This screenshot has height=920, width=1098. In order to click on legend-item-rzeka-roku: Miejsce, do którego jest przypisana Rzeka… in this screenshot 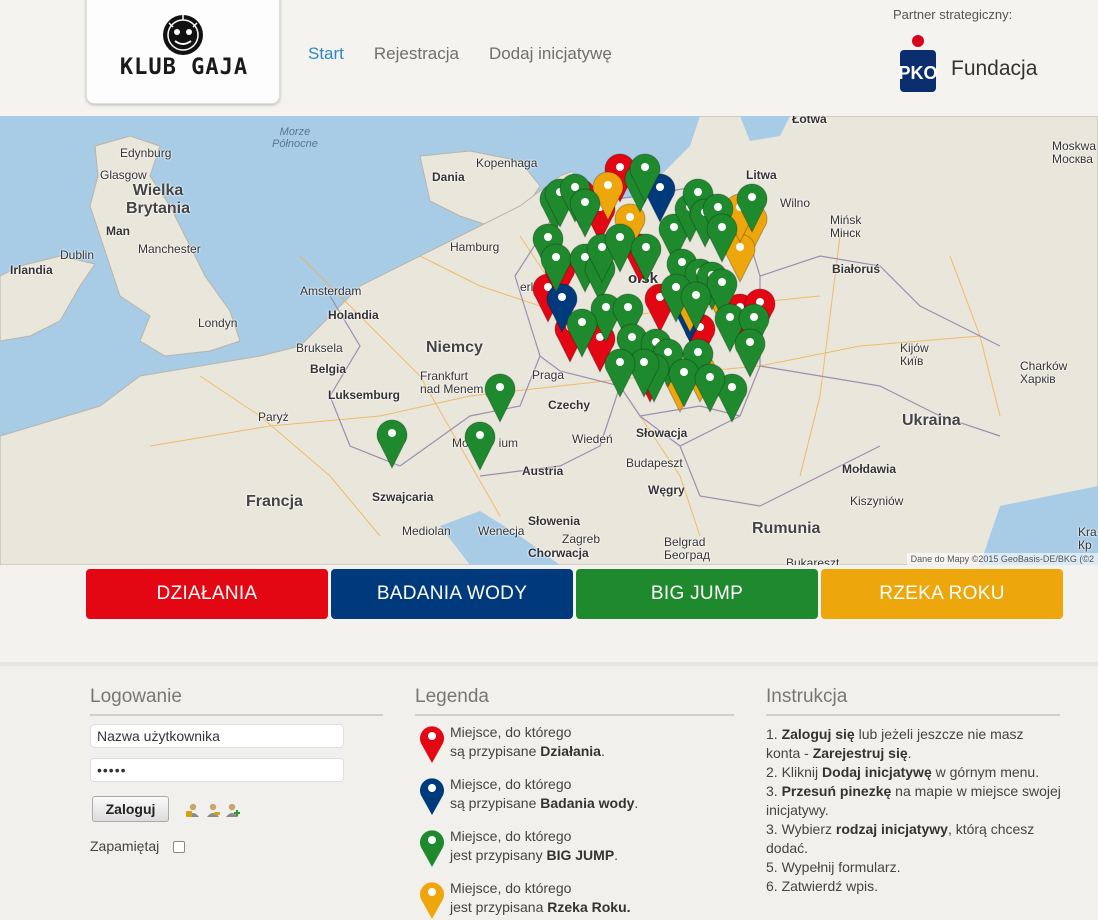, I will do `click(524, 899)`.